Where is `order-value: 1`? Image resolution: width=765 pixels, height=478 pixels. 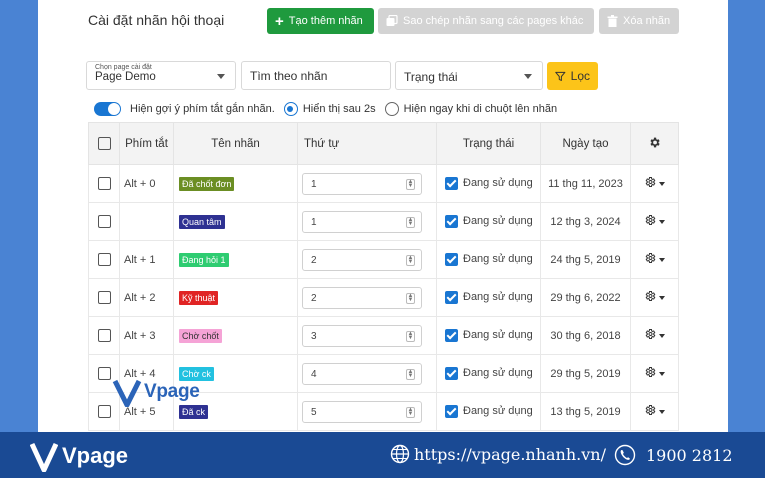
order-value: 1 is located at coordinates (314, 184).